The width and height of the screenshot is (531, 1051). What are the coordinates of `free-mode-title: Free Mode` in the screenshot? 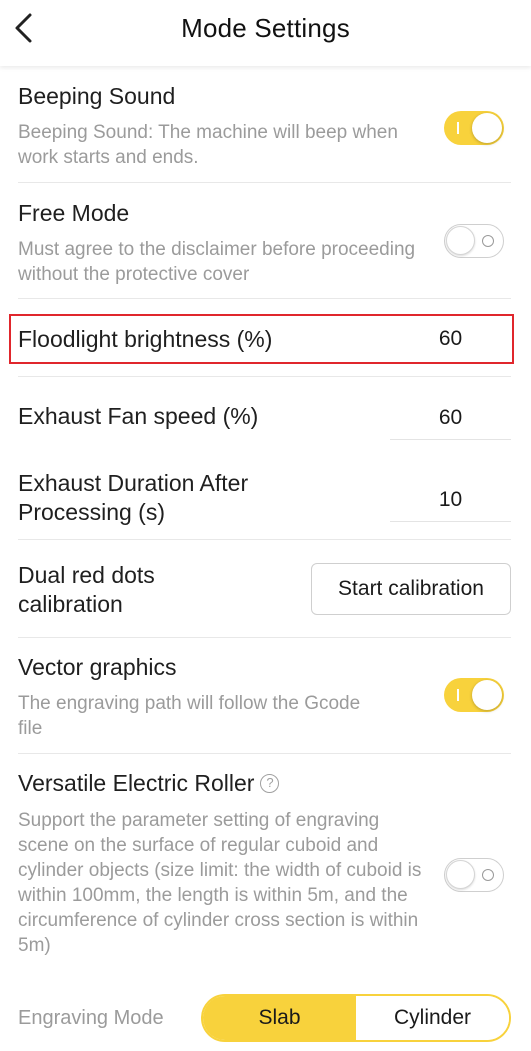 It's located at (74, 213).